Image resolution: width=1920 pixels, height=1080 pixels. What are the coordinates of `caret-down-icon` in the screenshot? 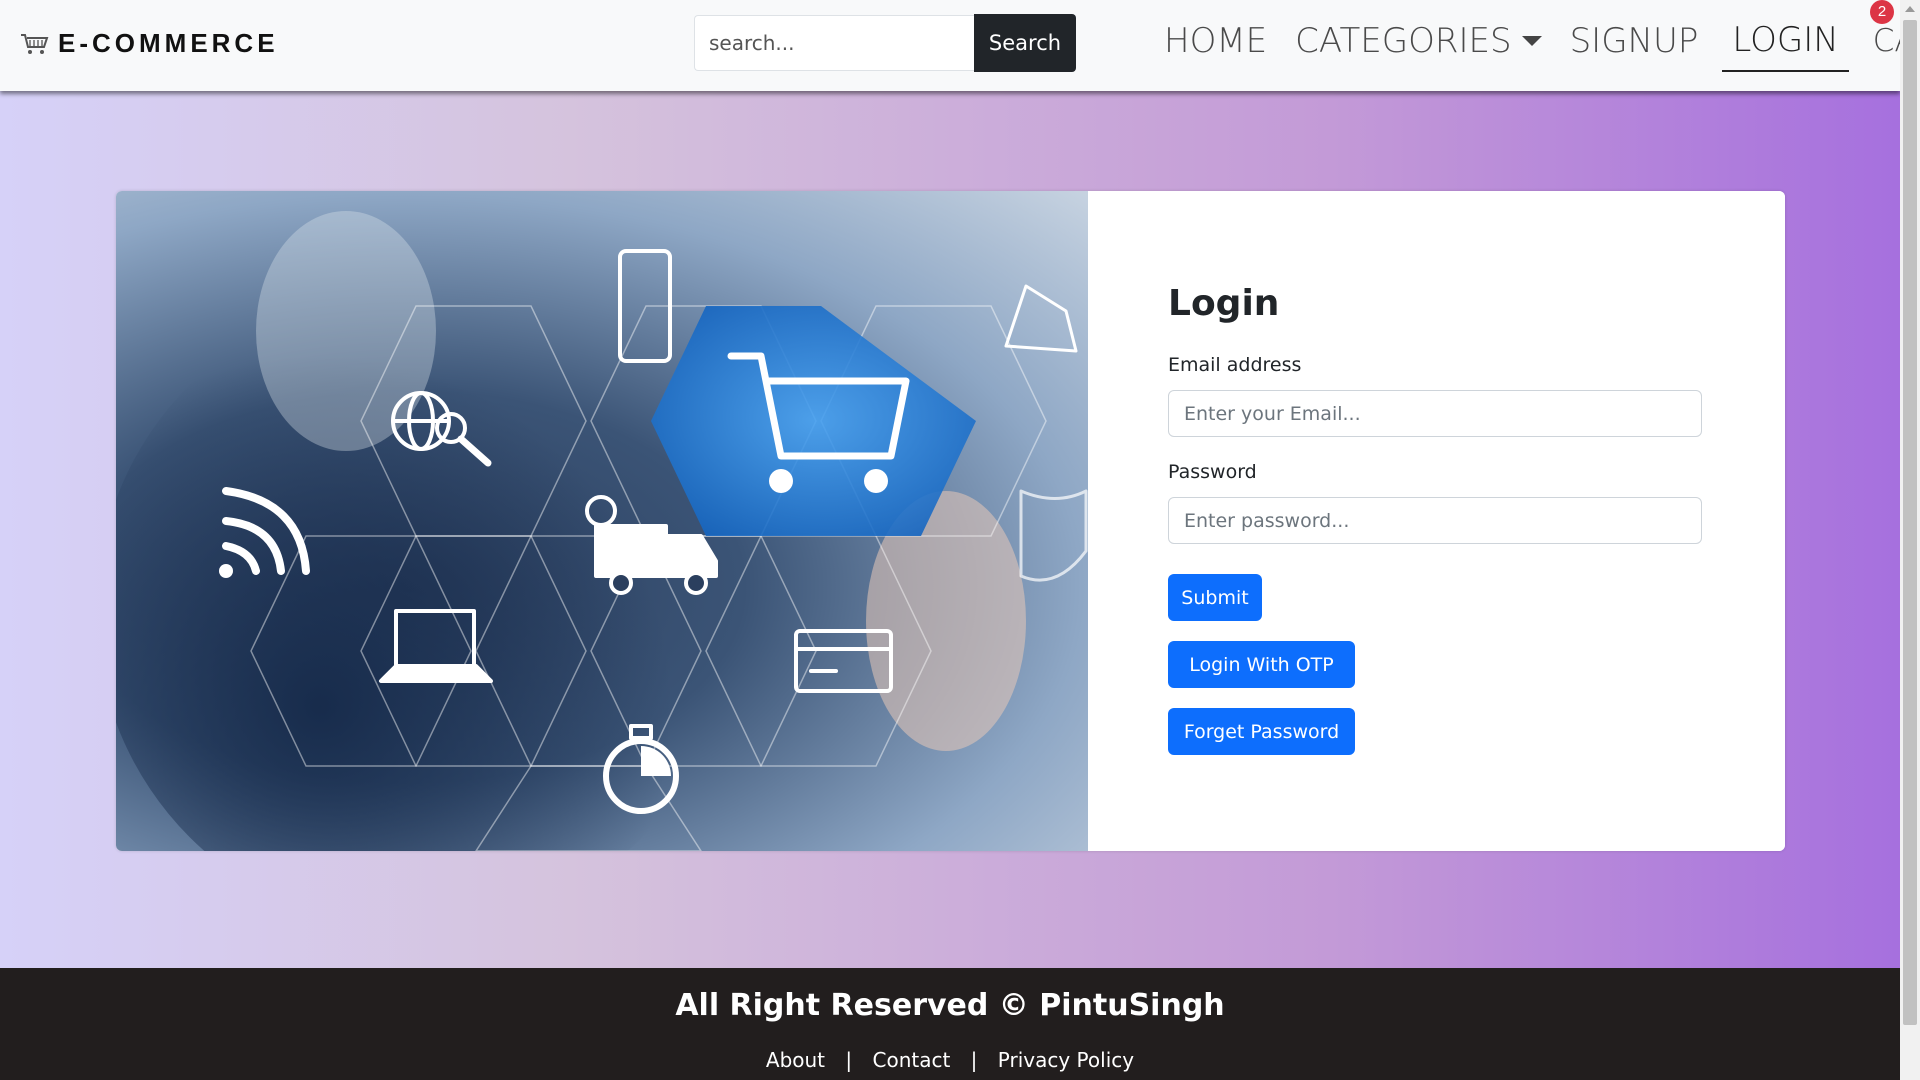 It's located at (1531, 41).